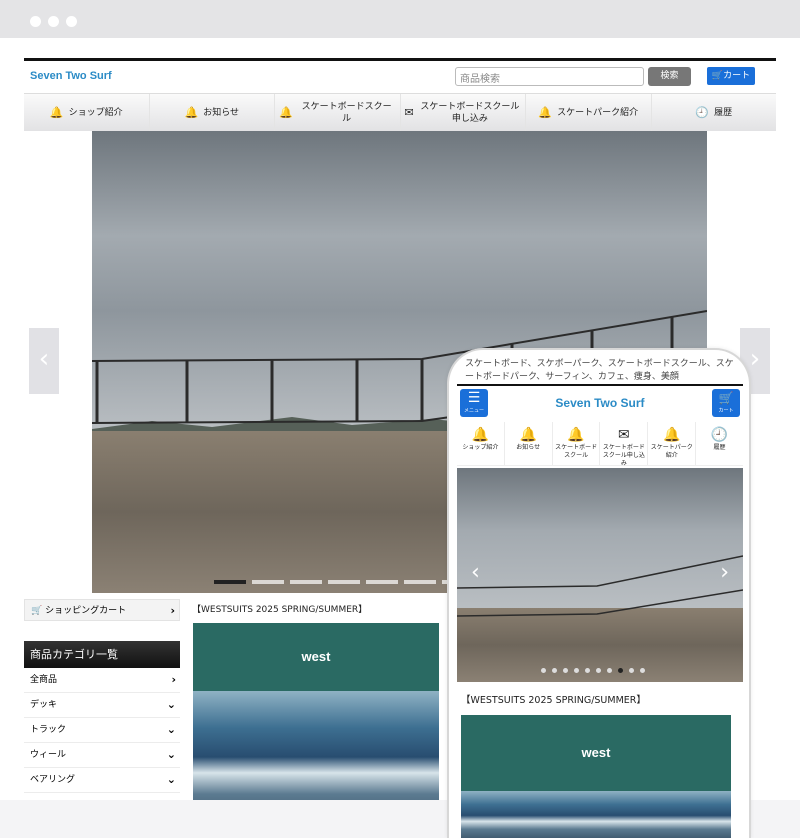 The image size is (800, 838). Describe the element at coordinates (719, 443) in the screenshot. I see `mobile-nav-history: 🕘 履歴` at that location.